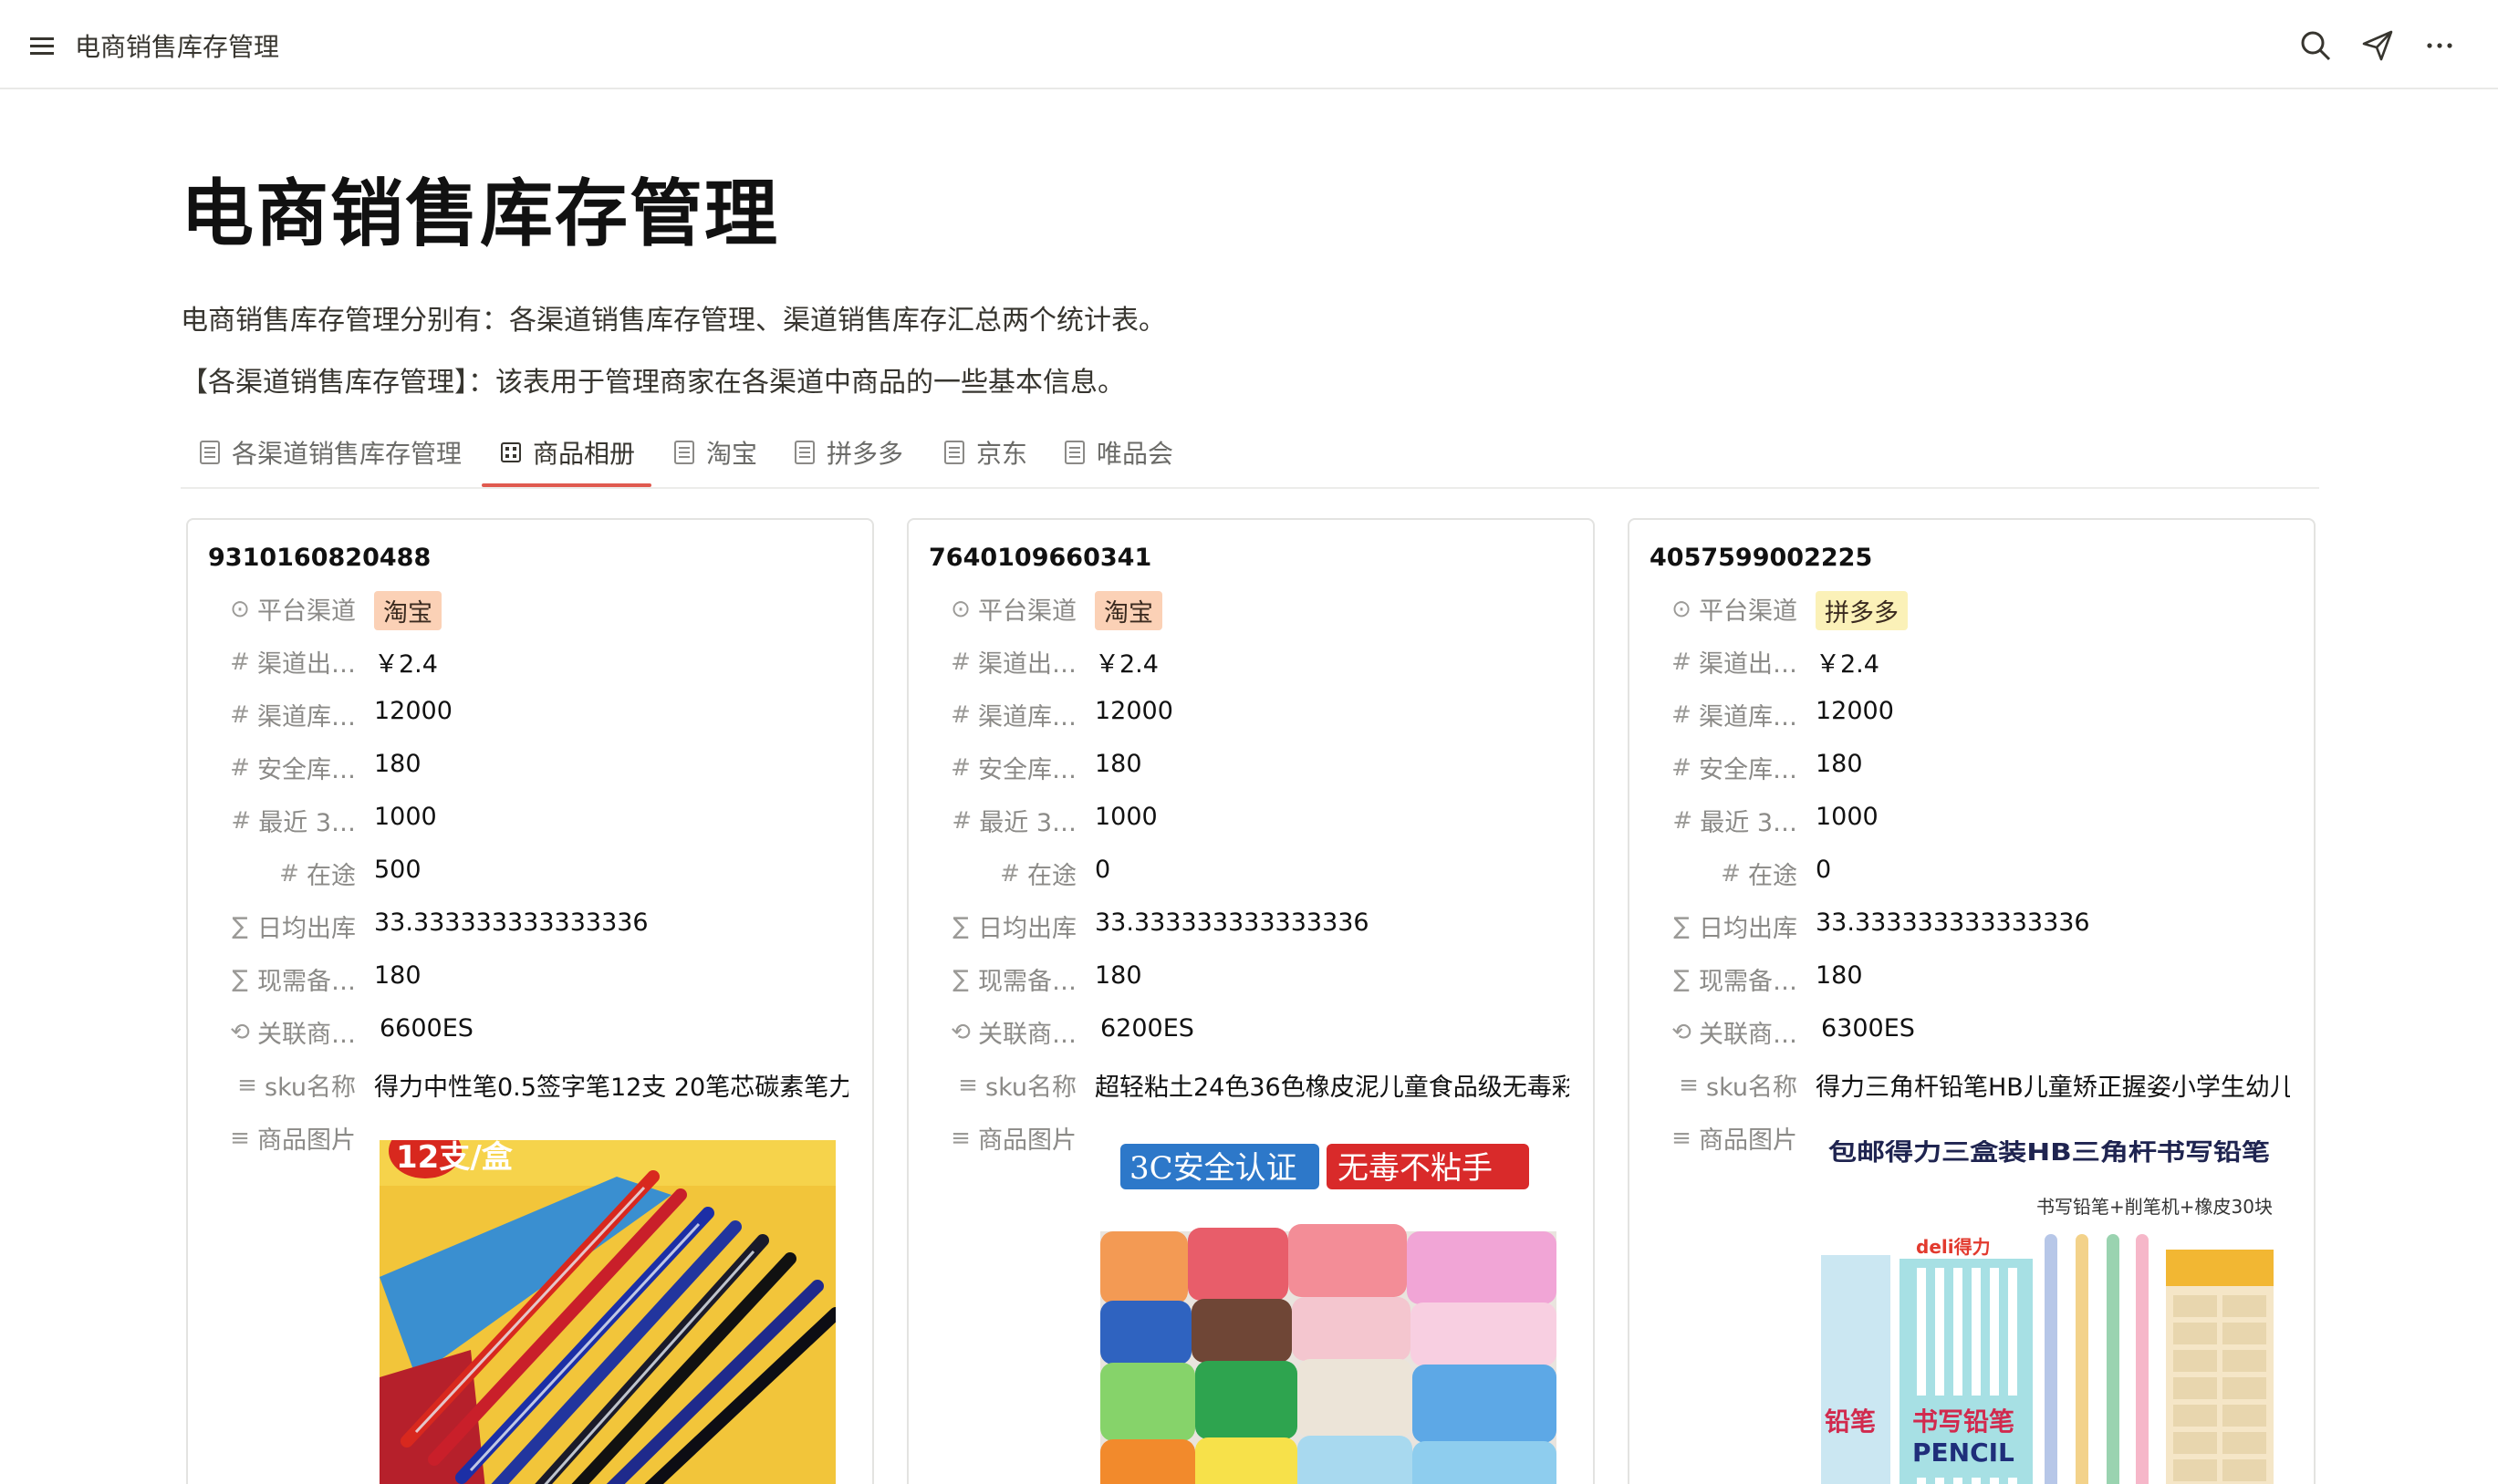  Describe the element at coordinates (715, 459) in the screenshot. I see `tab-taobao: 淘宝` at that location.